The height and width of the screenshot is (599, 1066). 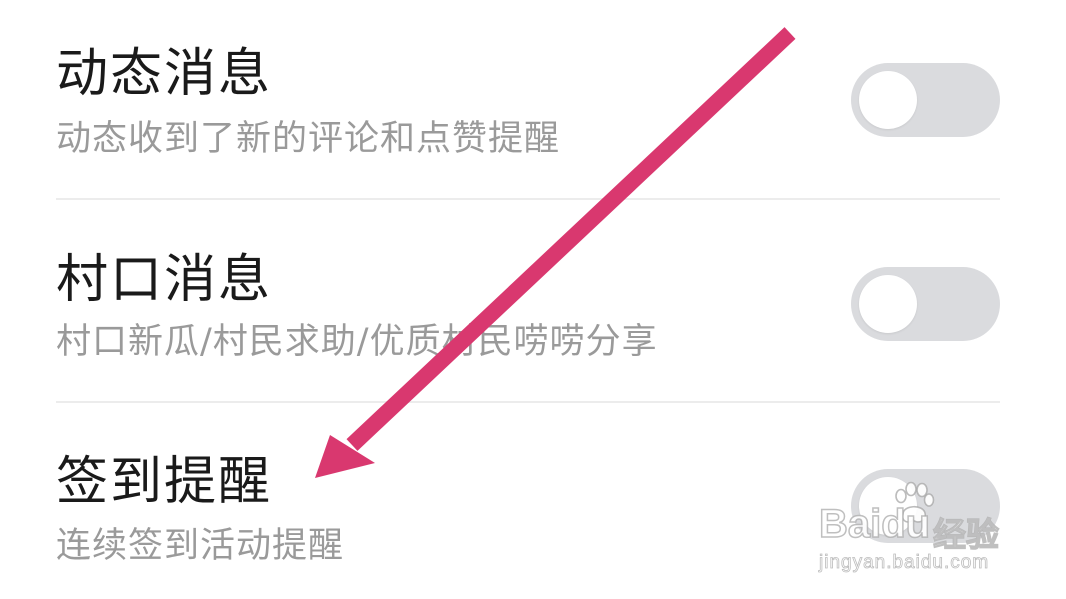 What do you see at coordinates (164, 280) in the screenshot?
I see `setting-title: 村口消息` at bounding box center [164, 280].